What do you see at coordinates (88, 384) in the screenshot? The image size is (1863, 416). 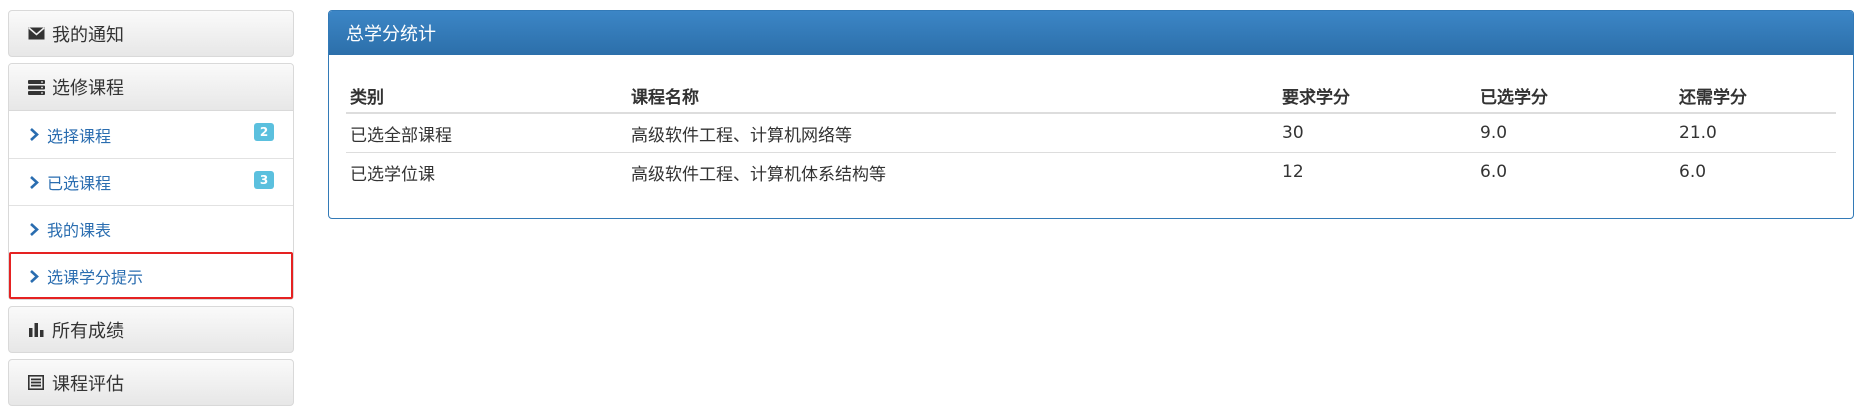 I see `sidebar-evaluation-label: 课程评估` at bounding box center [88, 384].